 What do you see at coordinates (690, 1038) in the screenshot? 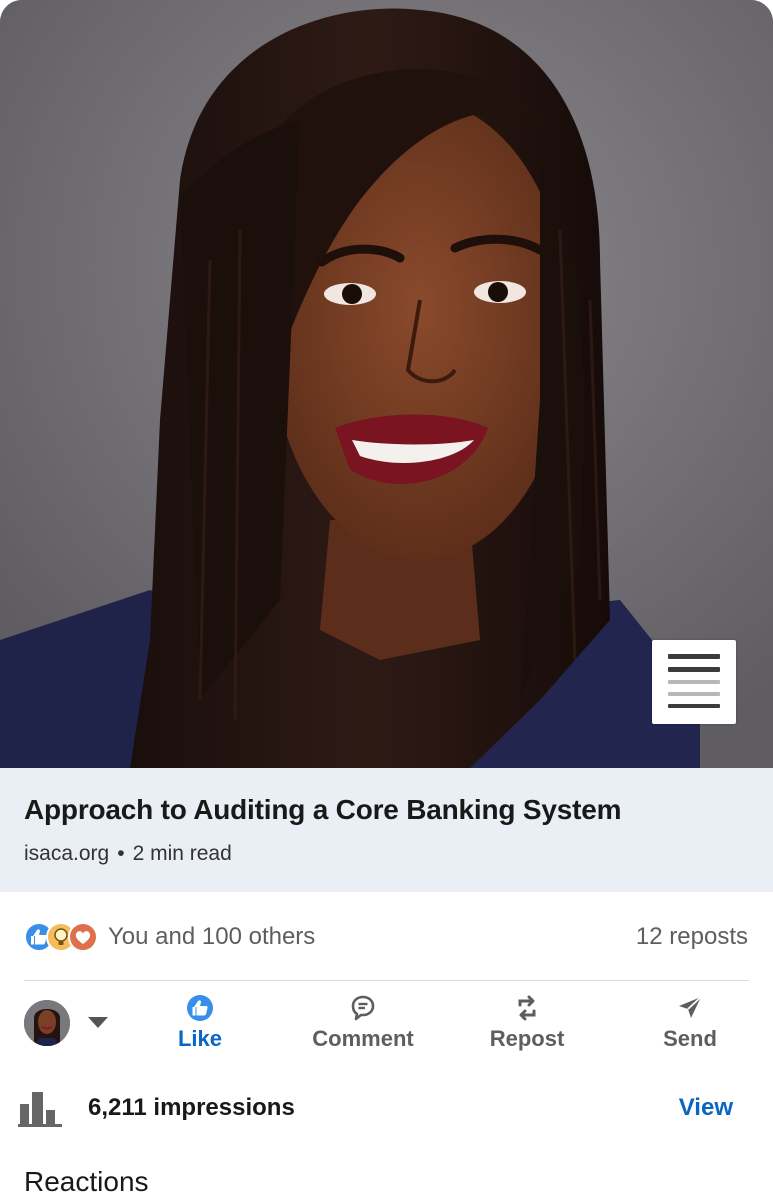
I see `send-label: Send` at bounding box center [690, 1038].